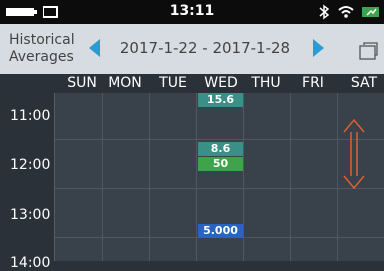 Image resolution: width=384 pixels, height=271 pixels. What do you see at coordinates (364, 83) in the screenshot?
I see `day-sat: SAT` at bounding box center [364, 83].